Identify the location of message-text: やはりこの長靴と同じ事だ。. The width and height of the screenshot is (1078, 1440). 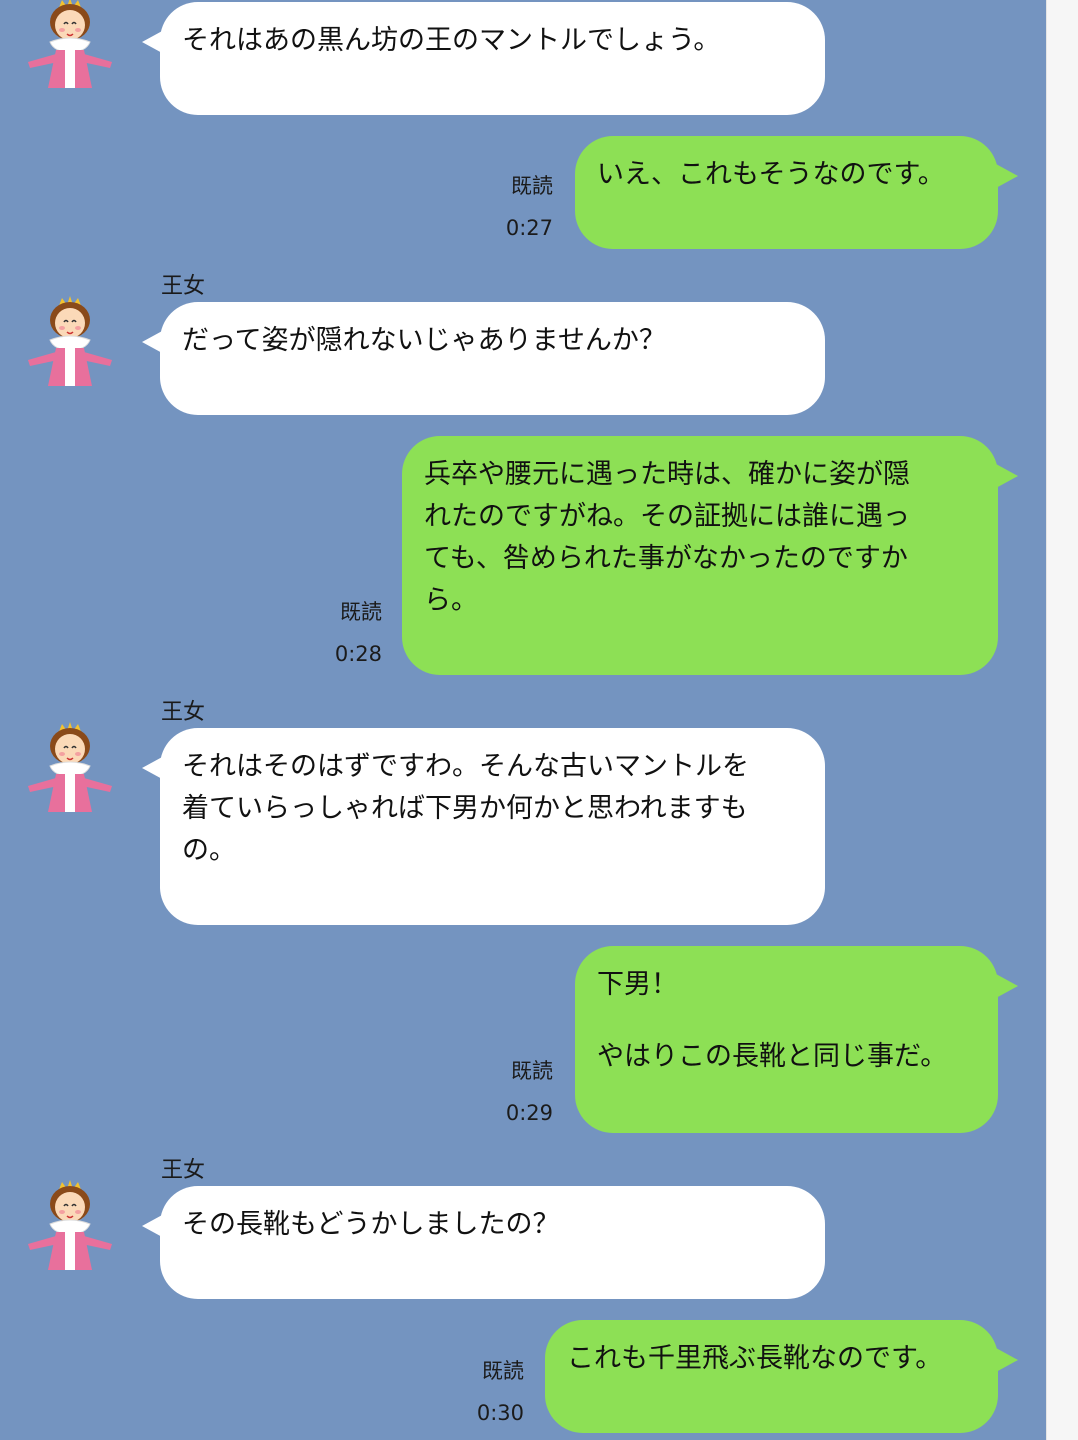
(772, 1056).